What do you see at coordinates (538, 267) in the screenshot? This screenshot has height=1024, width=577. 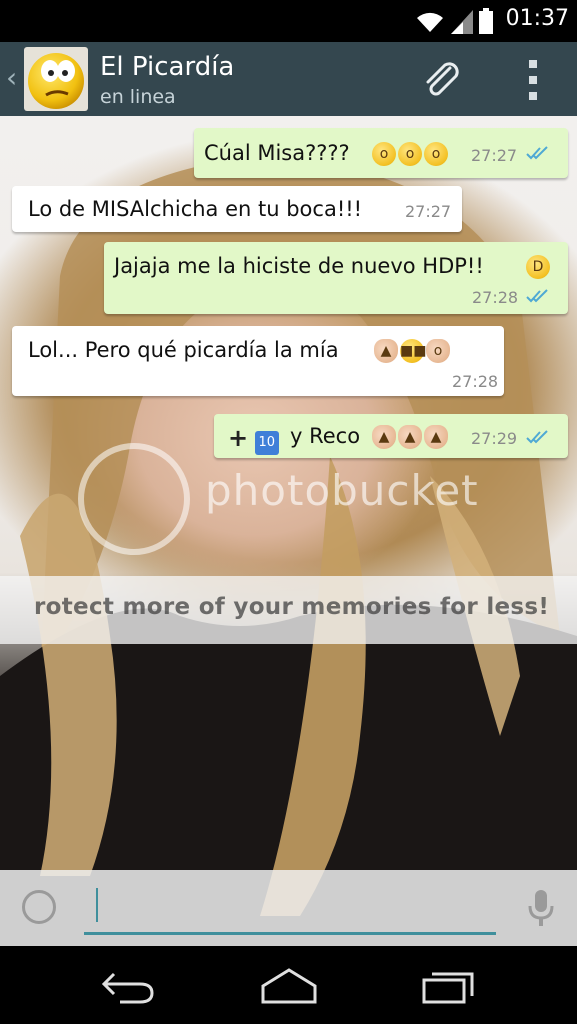 I see `tears-of-joy-icon: D` at bounding box center [538, 267].